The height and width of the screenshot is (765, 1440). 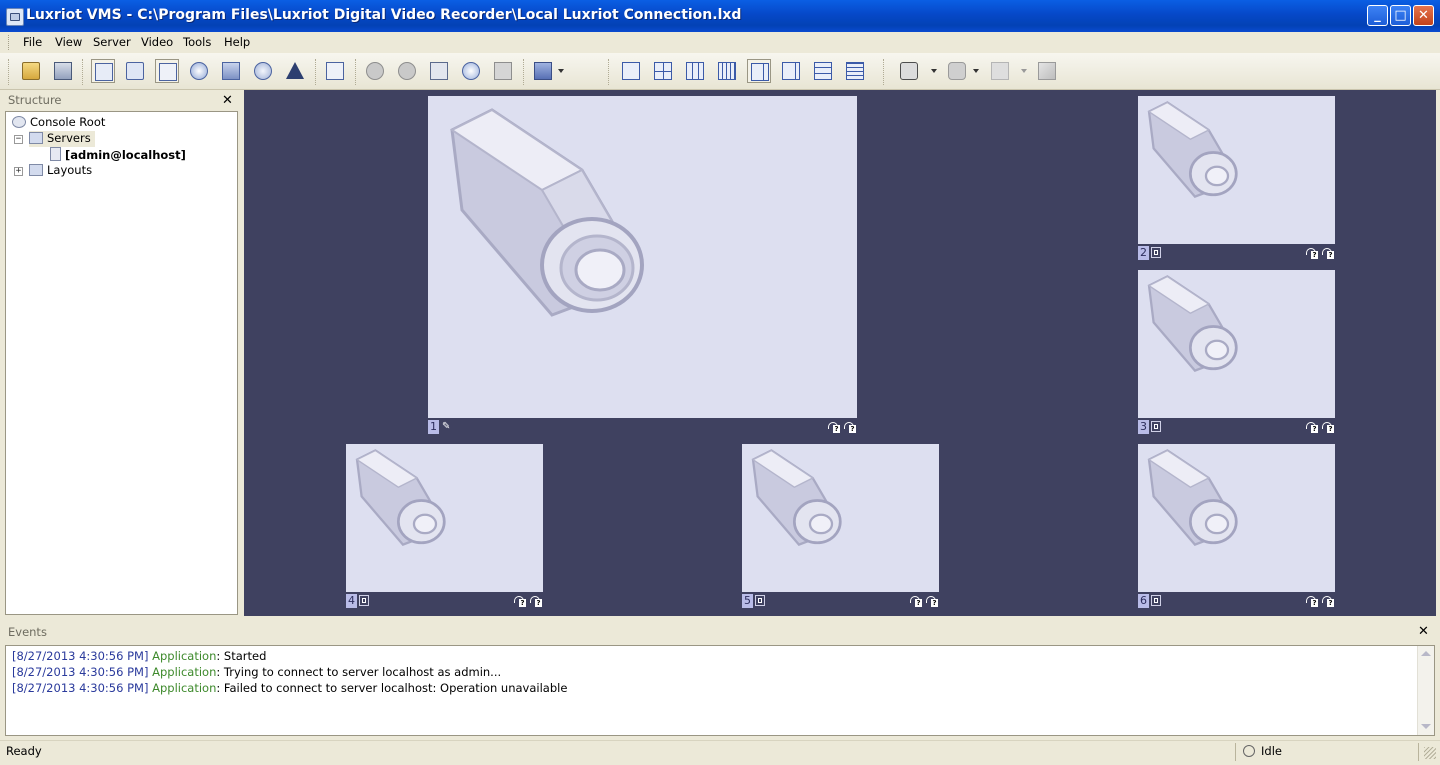 What do you see at coordinates (1423, 15) in the screenshot?
I see `close-button: ✕` at bounding box center [1423, 15].